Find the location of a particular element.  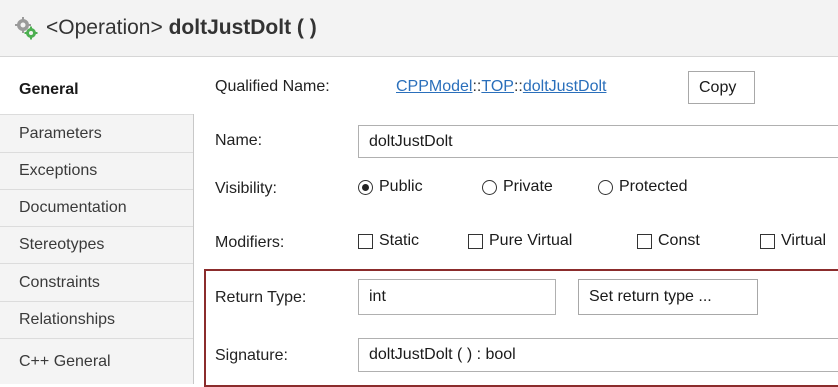

name-field: doltJustDolt is located at coordinates (598, 141).